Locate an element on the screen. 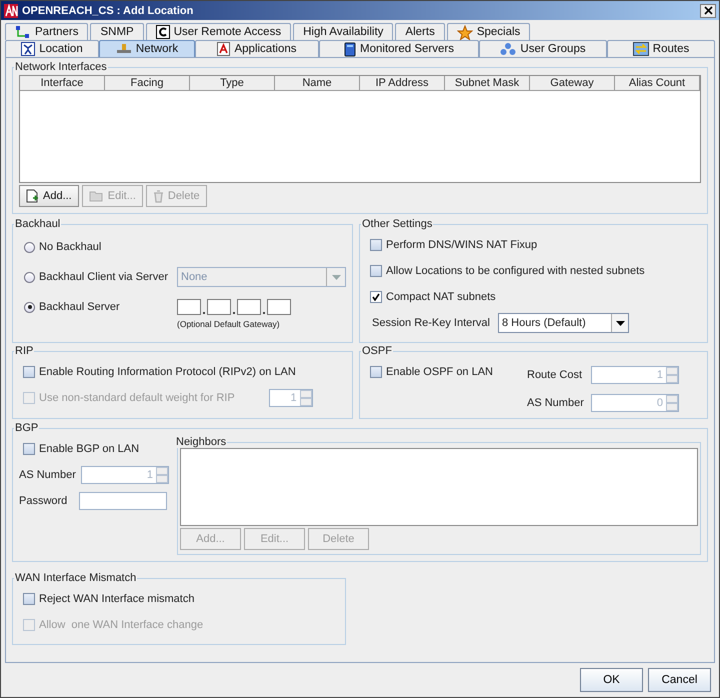 The width and height of the screenshot is (720, 698). server-icon is located at coordinates (350, 49).